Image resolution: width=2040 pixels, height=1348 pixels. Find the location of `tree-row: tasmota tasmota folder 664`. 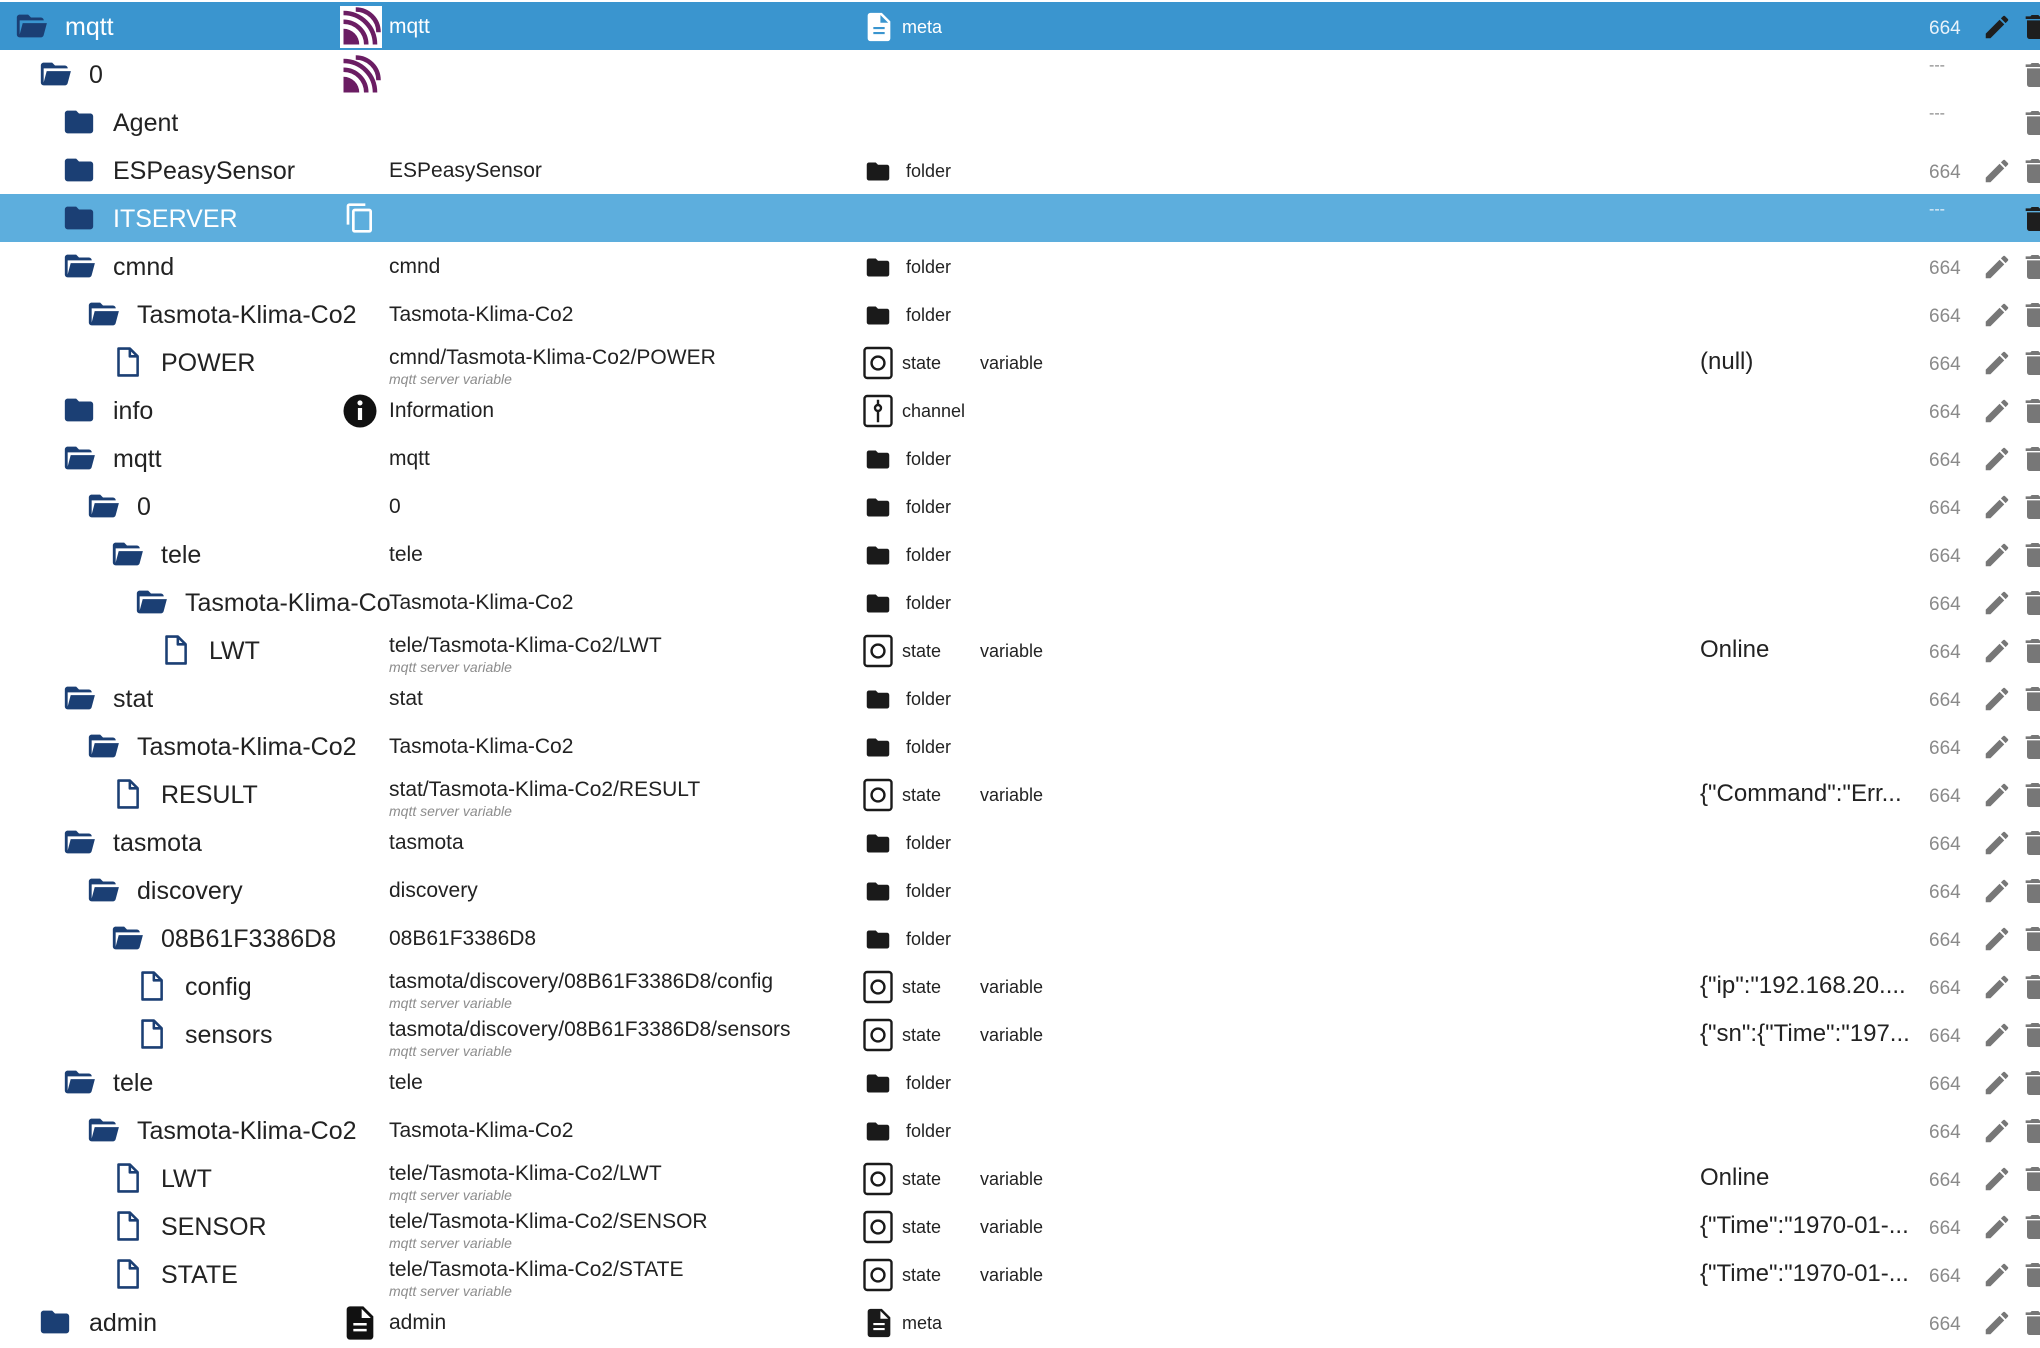

tree-row: tasmota tasmota folder 664 is located at coordinates (1020, 842).